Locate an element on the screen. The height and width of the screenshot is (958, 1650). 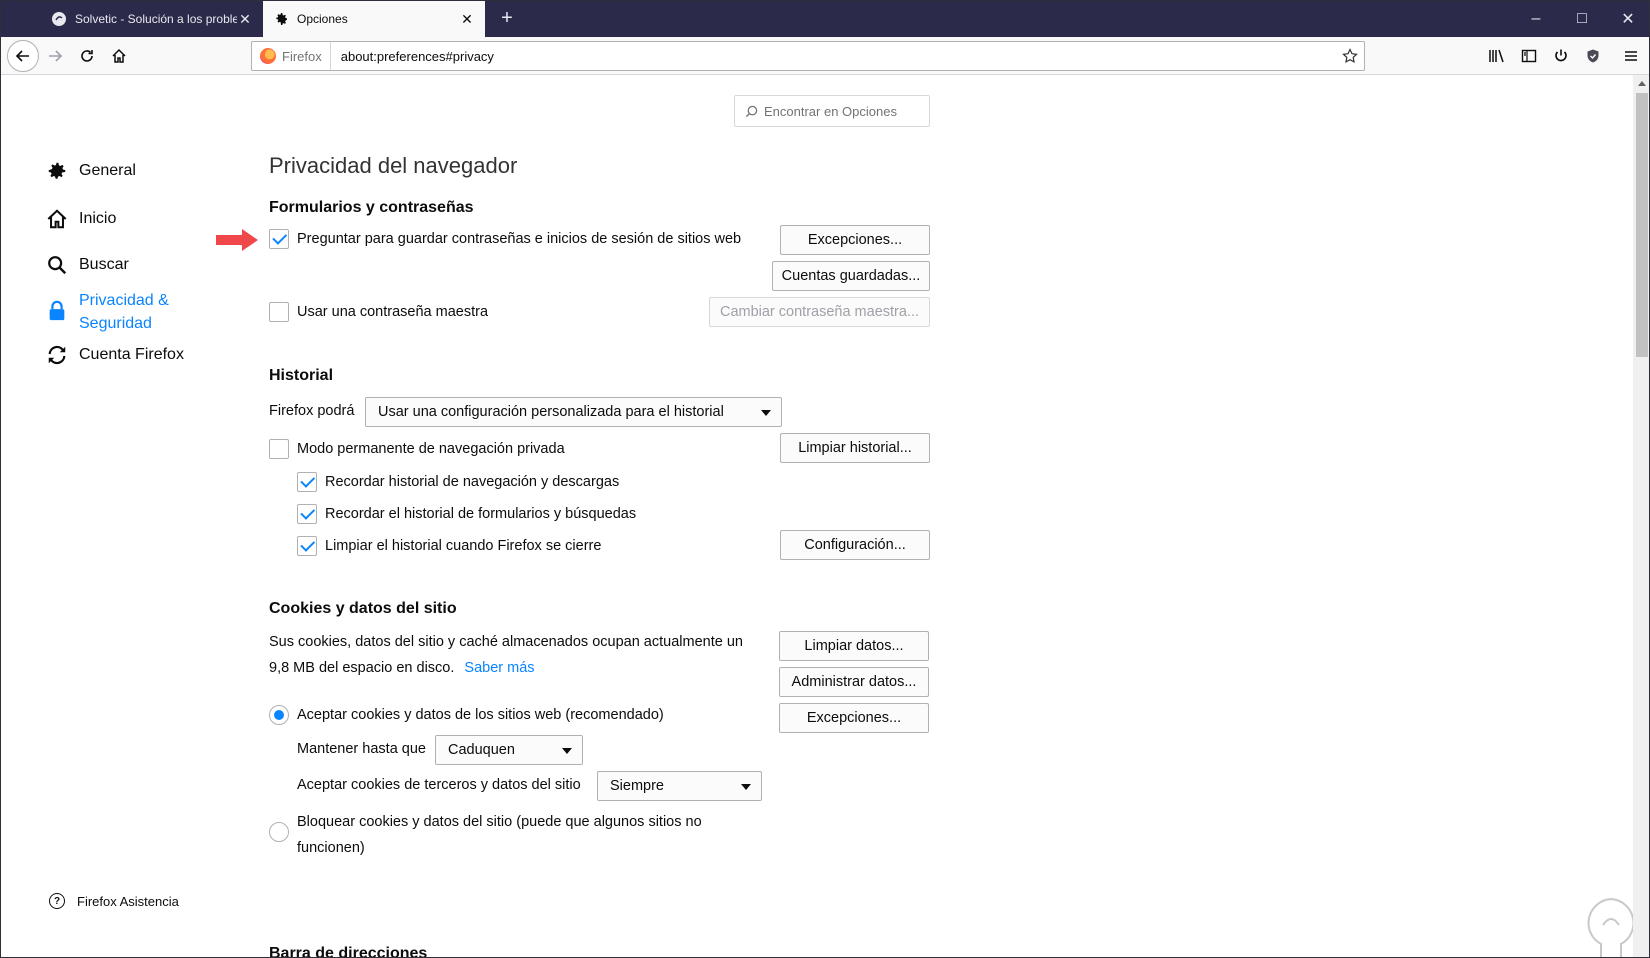
keep-until-select: Caduquen is located at coordinates (509, 750).